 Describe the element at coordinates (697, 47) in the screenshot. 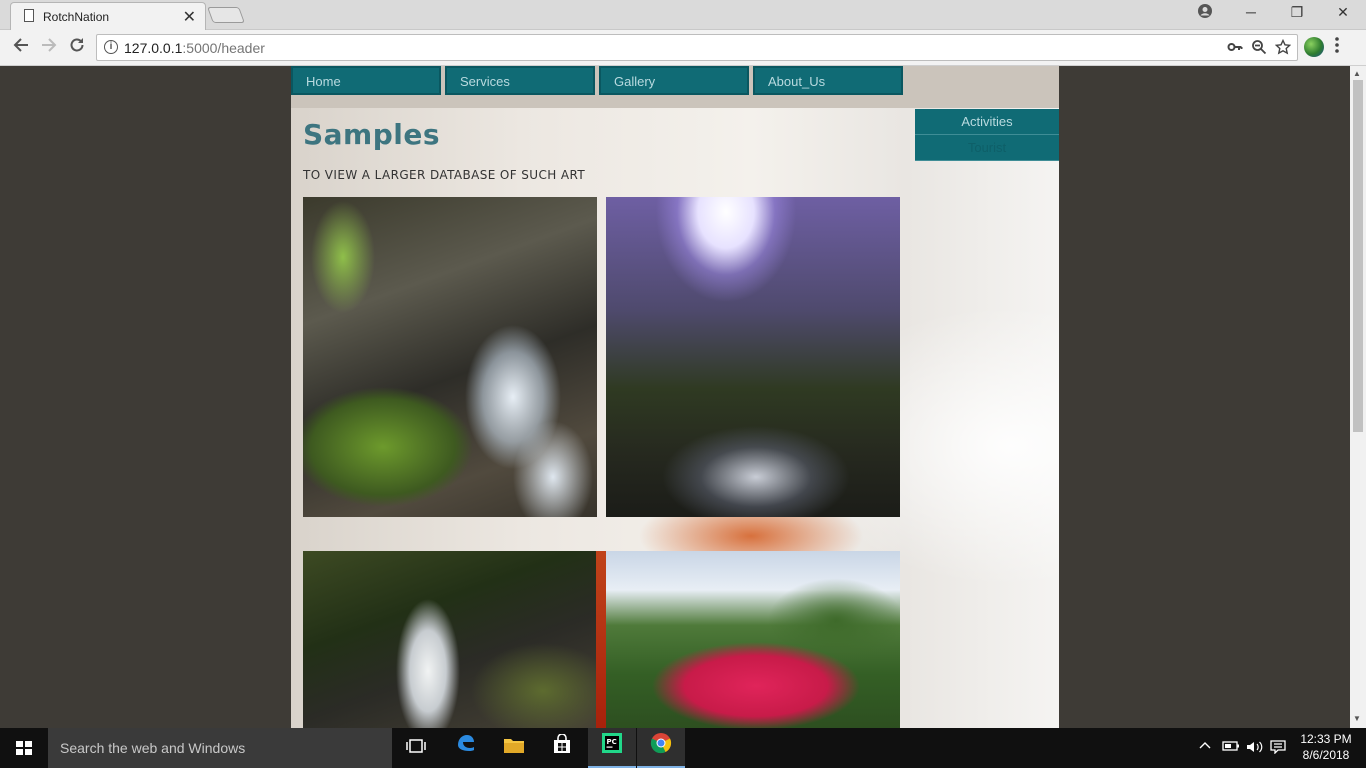

I see `address-bar: i 127.0.0.1:5000/header` at that location.